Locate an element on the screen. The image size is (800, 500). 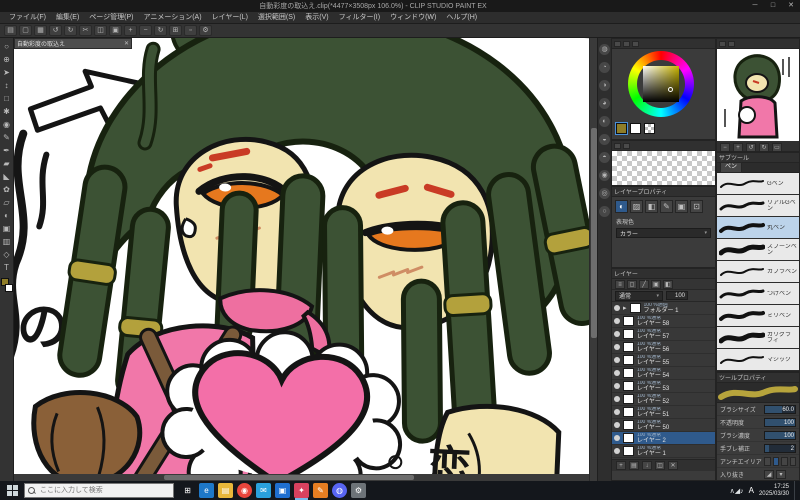
color-history-palette-icon: ◔ is located at coordinates (604, 67).